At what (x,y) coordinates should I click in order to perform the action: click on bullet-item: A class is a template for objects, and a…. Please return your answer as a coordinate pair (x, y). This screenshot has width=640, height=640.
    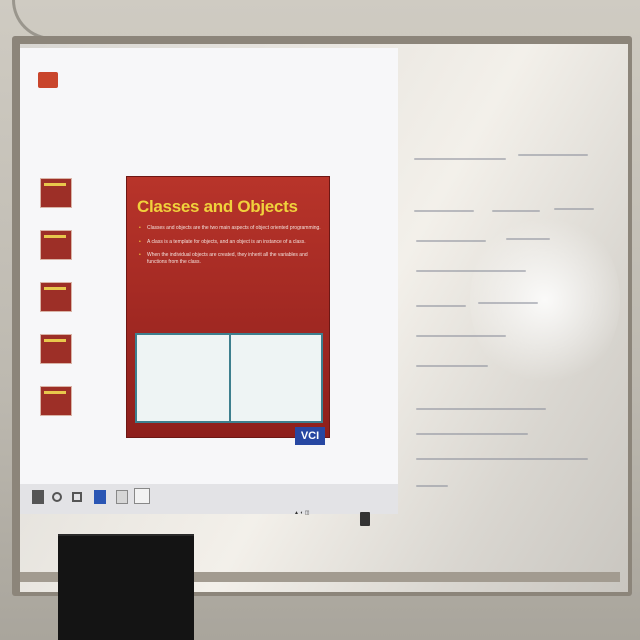
    Looking at the image, I should click on (231, 242).